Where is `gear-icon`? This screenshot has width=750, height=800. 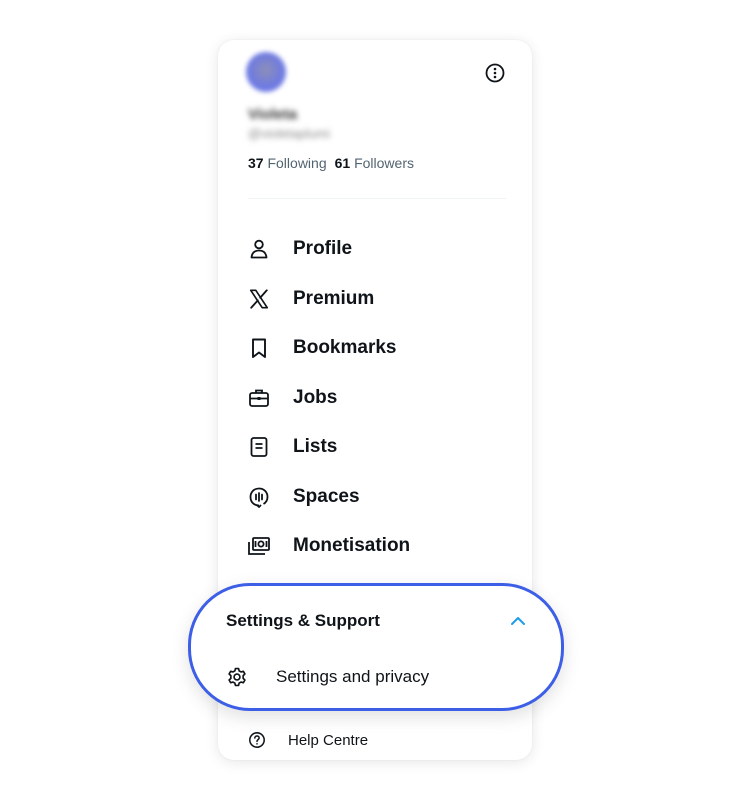 gear-icon is located at coordinates (237, 677).